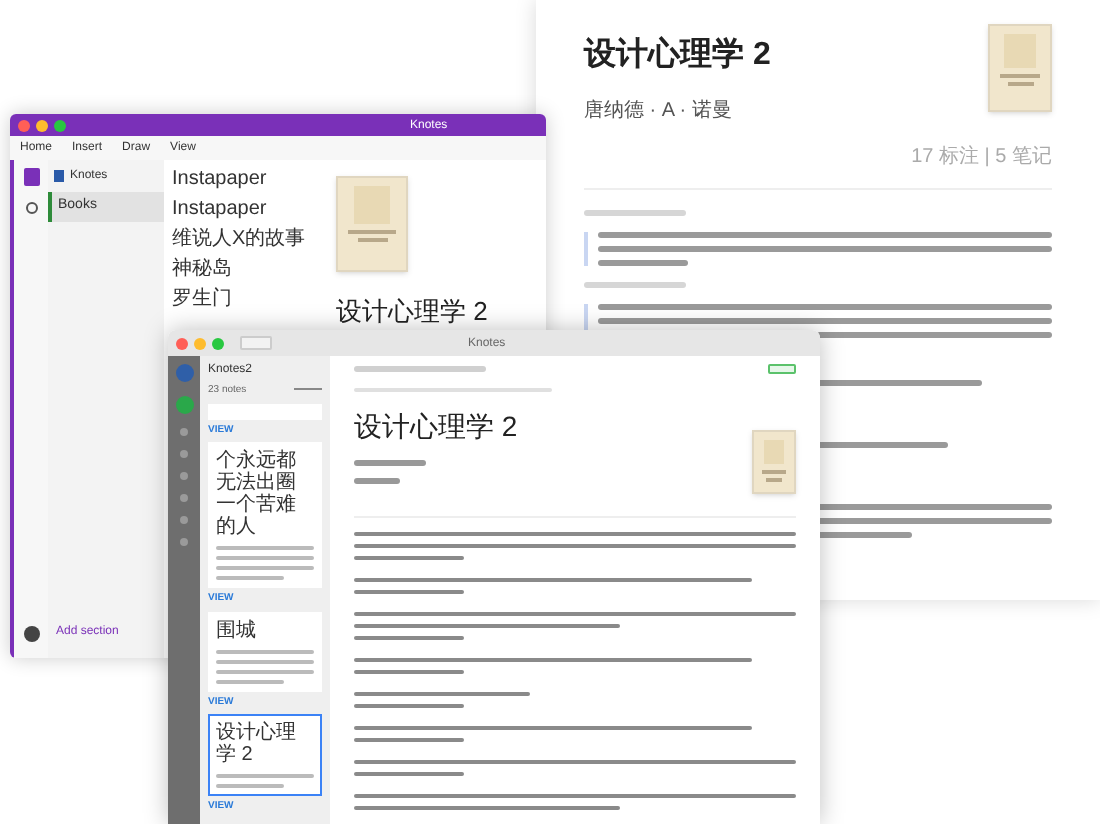  I want to click on sync-icon, so click(184, 405).